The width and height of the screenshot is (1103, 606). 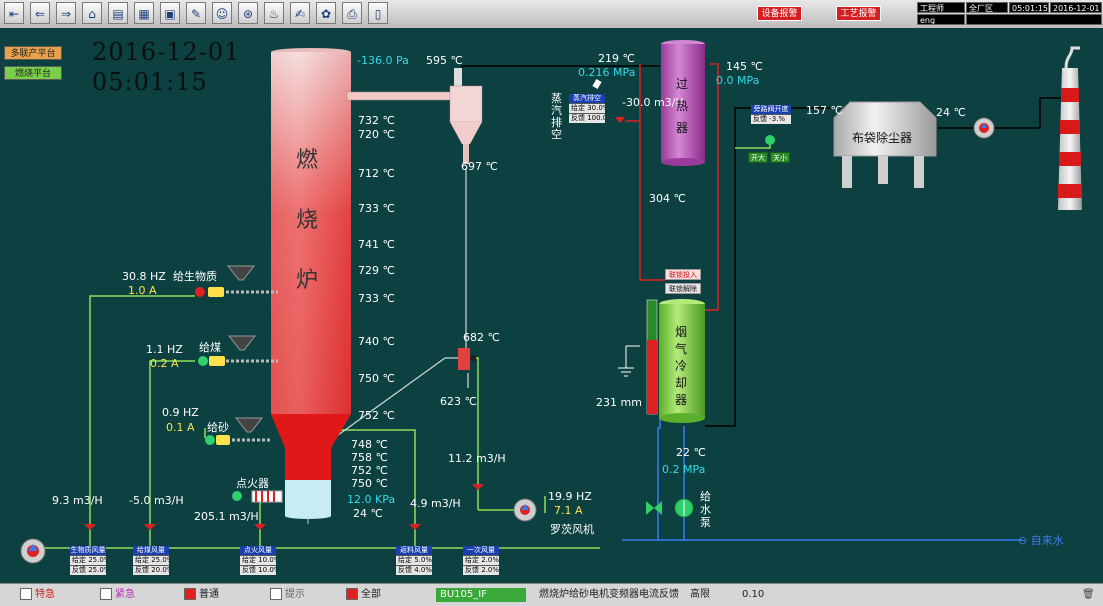 What do you see at coordinates (780, 157) in the screenshot?
I see `valve-close-button: 关小` at bounding box center [780, 157].